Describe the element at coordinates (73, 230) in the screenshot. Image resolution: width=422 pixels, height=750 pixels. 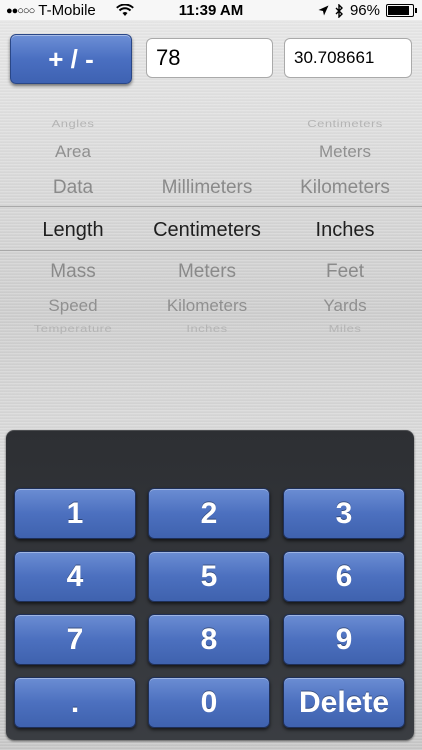
I see `picker-category: Length` at that location.